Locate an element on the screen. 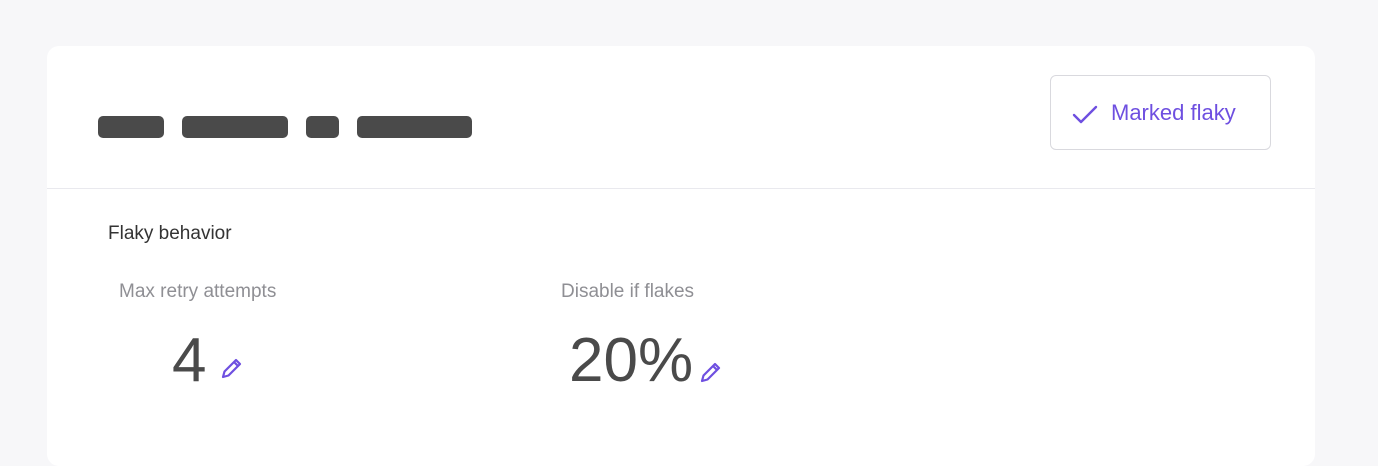  check-icon is located at coordinates (1085, 114).